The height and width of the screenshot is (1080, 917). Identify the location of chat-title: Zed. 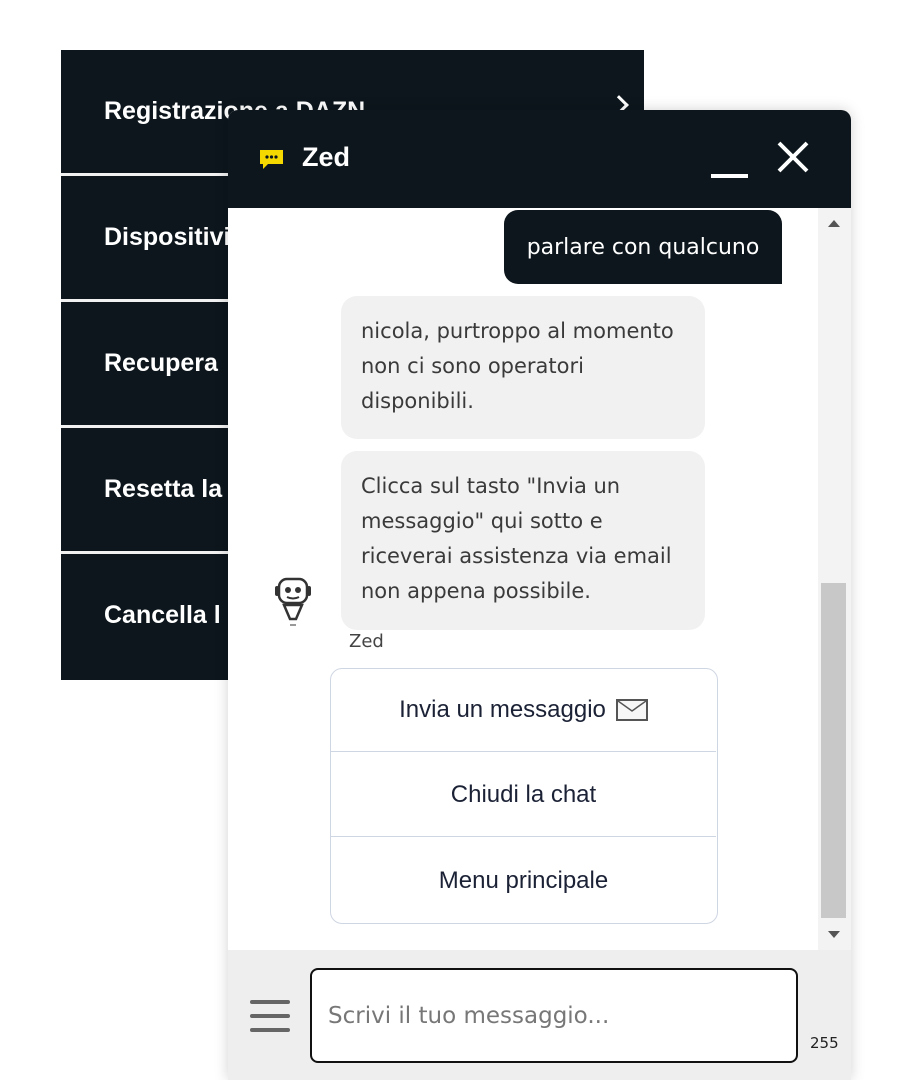
(326, 157).